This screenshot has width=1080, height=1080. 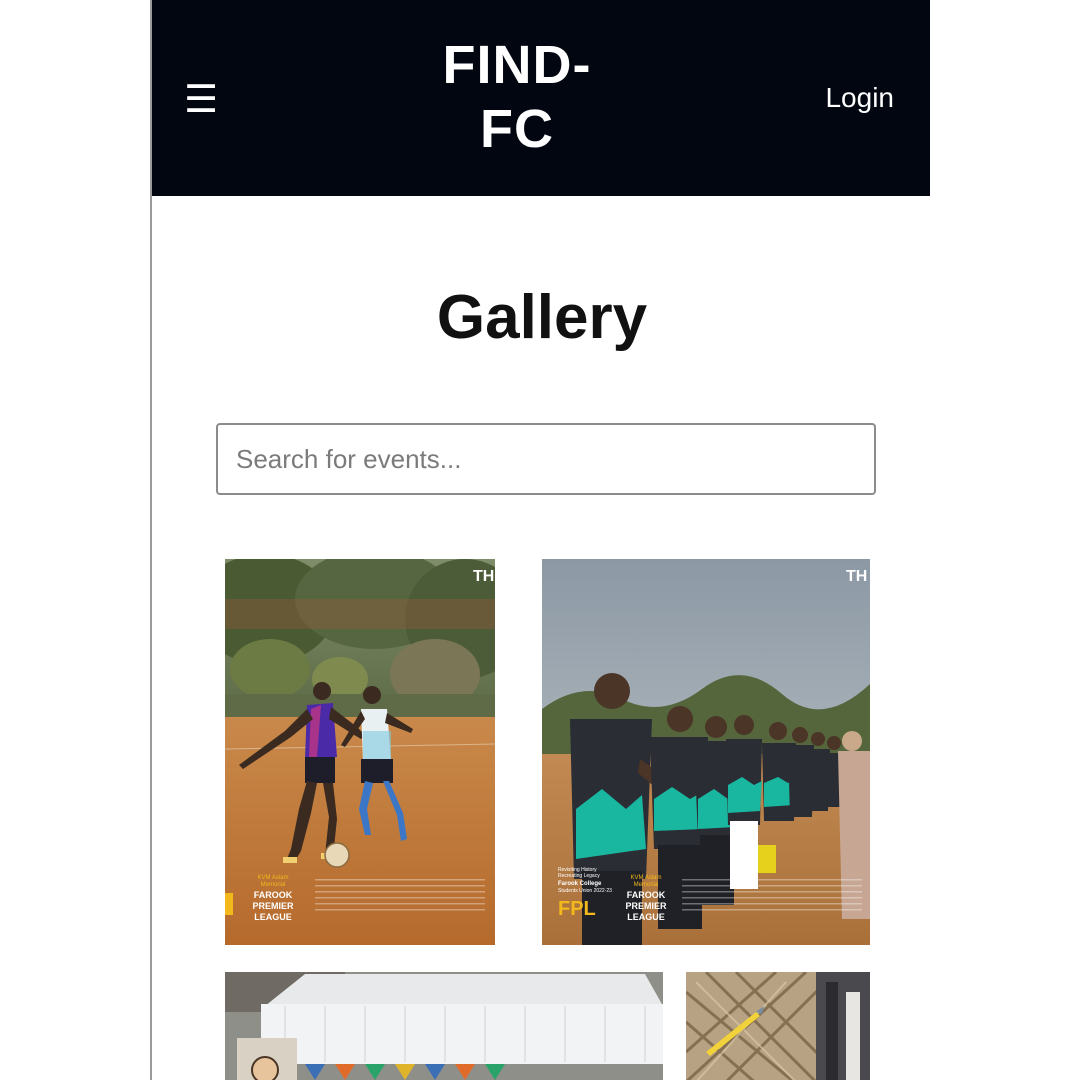 I want to click on login-link: Login, so click(x=859, y=98).